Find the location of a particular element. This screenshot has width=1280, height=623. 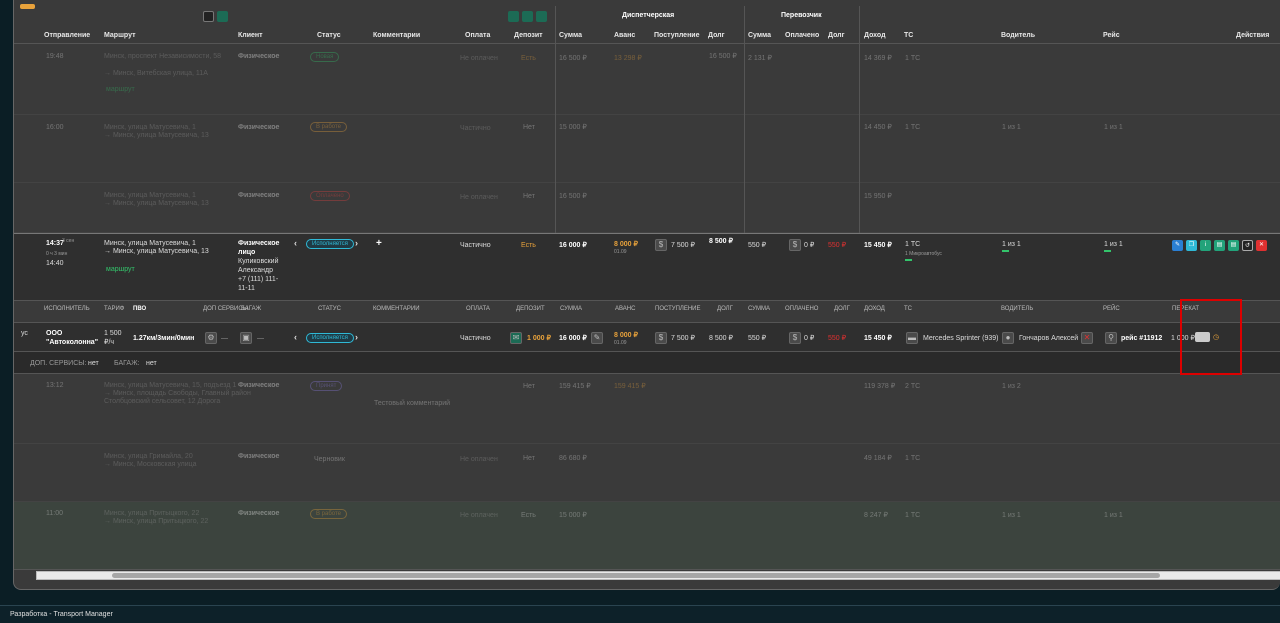

col-route: Маршрут is located at coordinates (120, 35).